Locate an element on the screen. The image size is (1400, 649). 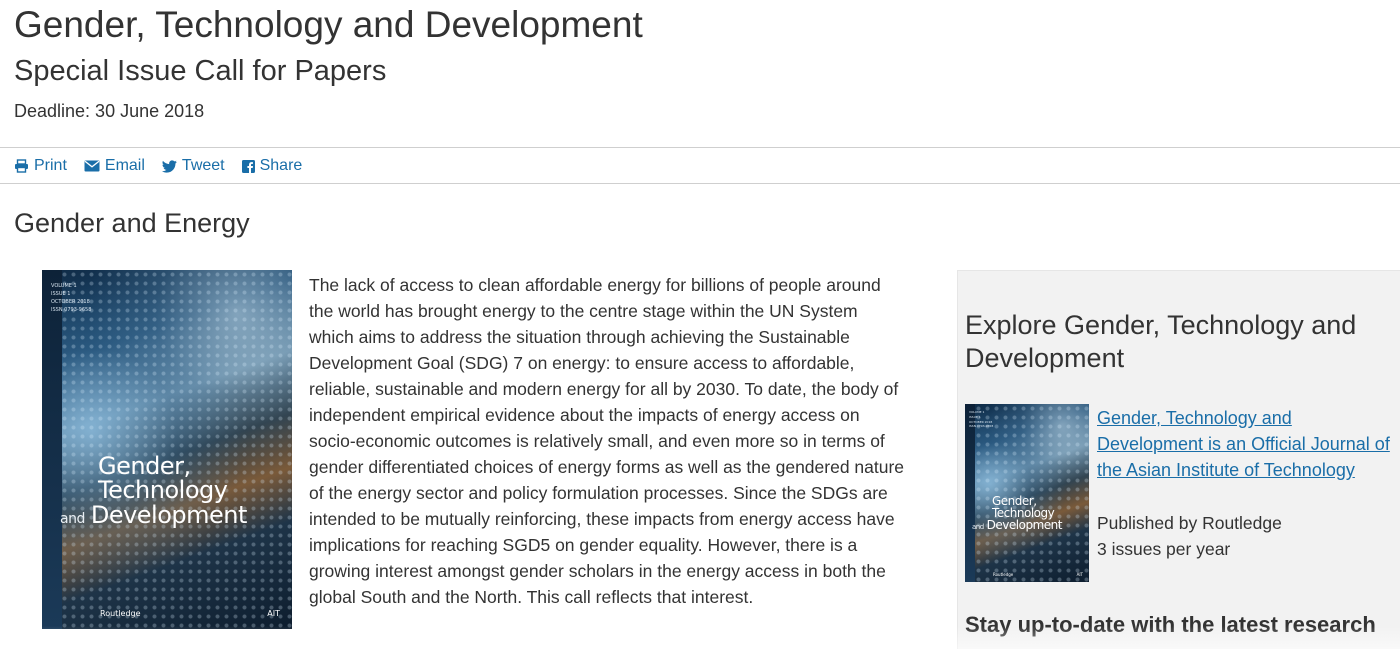
page-title: Gender, Technology and Development is located at coordinates (328, 24).